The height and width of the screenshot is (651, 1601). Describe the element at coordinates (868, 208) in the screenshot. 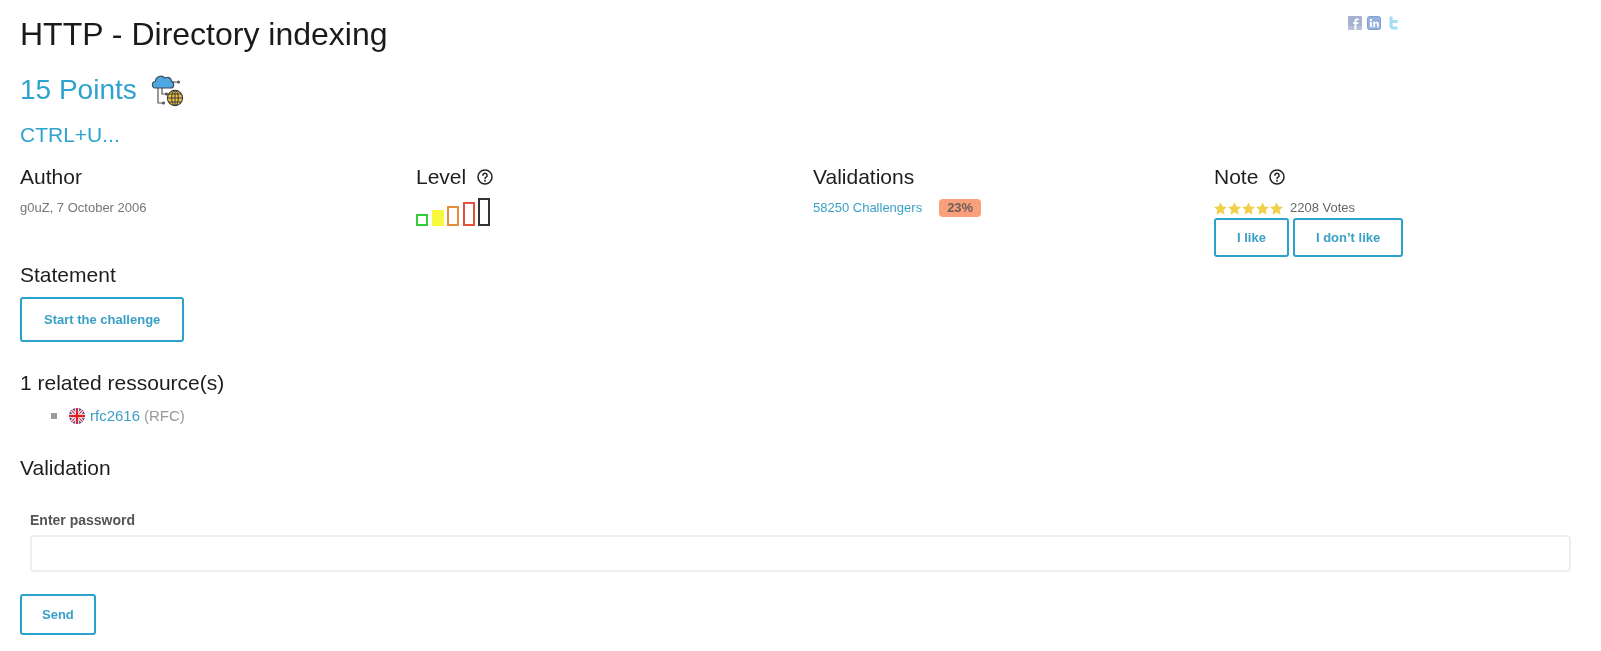

I see `challengers-link: 58250 Challengers` at that location.